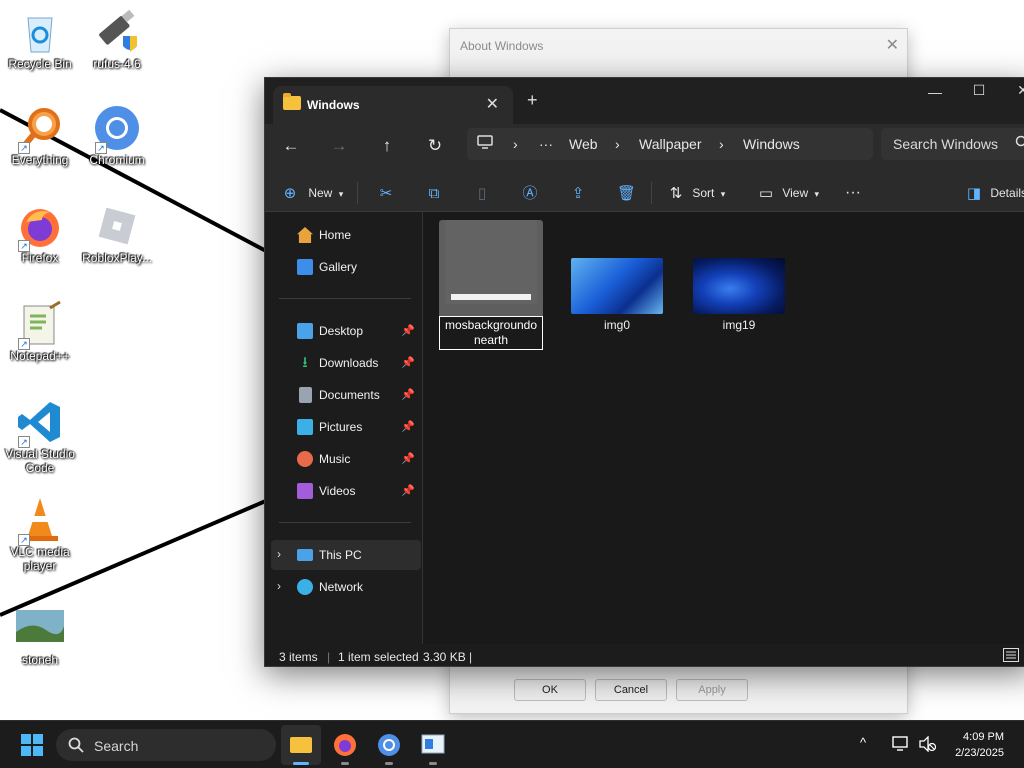 This screenshot has height=768, width=1024. Describe the element at coordinates (723, 194) in the screenshot. I see `chevron-down-icon: ▾` at that location.